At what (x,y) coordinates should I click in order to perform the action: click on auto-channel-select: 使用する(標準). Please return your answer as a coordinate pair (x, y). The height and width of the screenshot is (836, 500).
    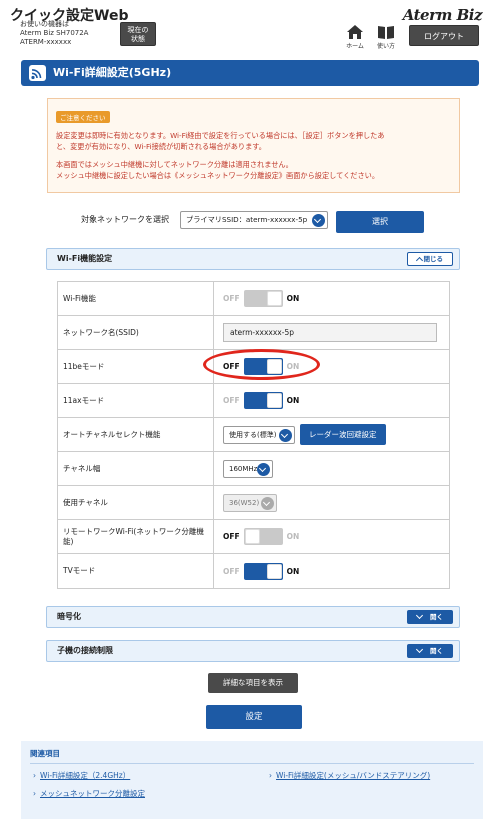
    Looking at the image, I should click on (259, 434).